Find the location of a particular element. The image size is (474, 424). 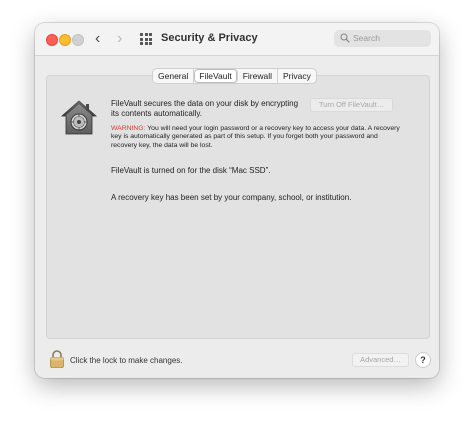

title-bar: ‹ › Security & Privacy Search is located at coordinates (237, 39).